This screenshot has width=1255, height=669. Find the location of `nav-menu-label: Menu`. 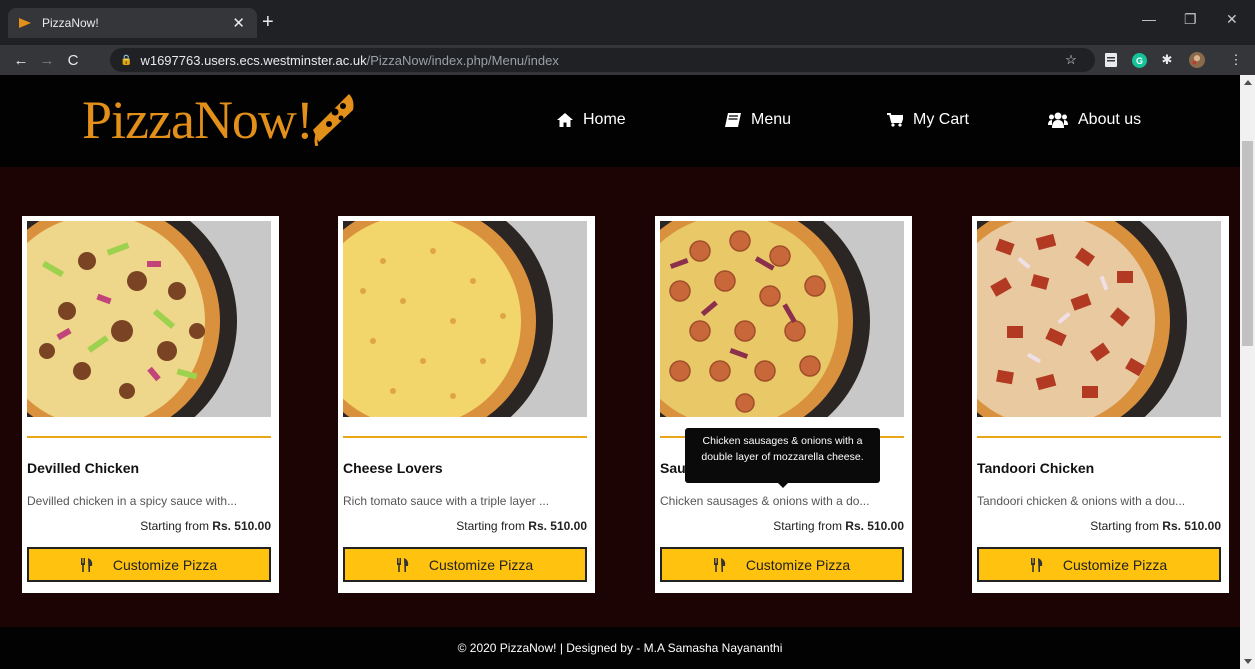

nav-menu-label: Menu is located at coordinates (771, 119).